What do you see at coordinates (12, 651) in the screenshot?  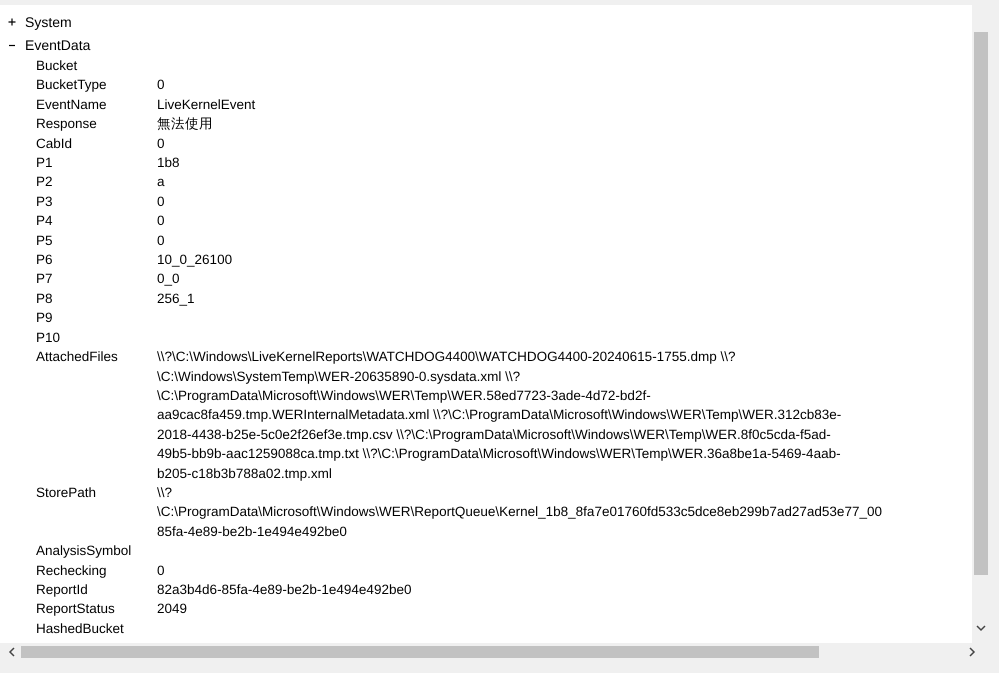 I see `chevron-left-icon` at bounding box center [12, 651].